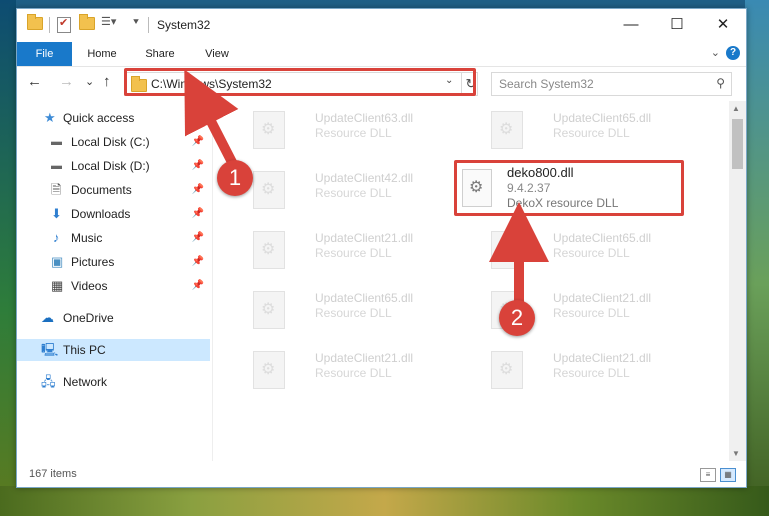 The image size is (769, 516). What do you see at coordinates (364, 178) in the screenshot?
I see `file-name: UpdateClient42.dll` at bounding box center [364, 178].